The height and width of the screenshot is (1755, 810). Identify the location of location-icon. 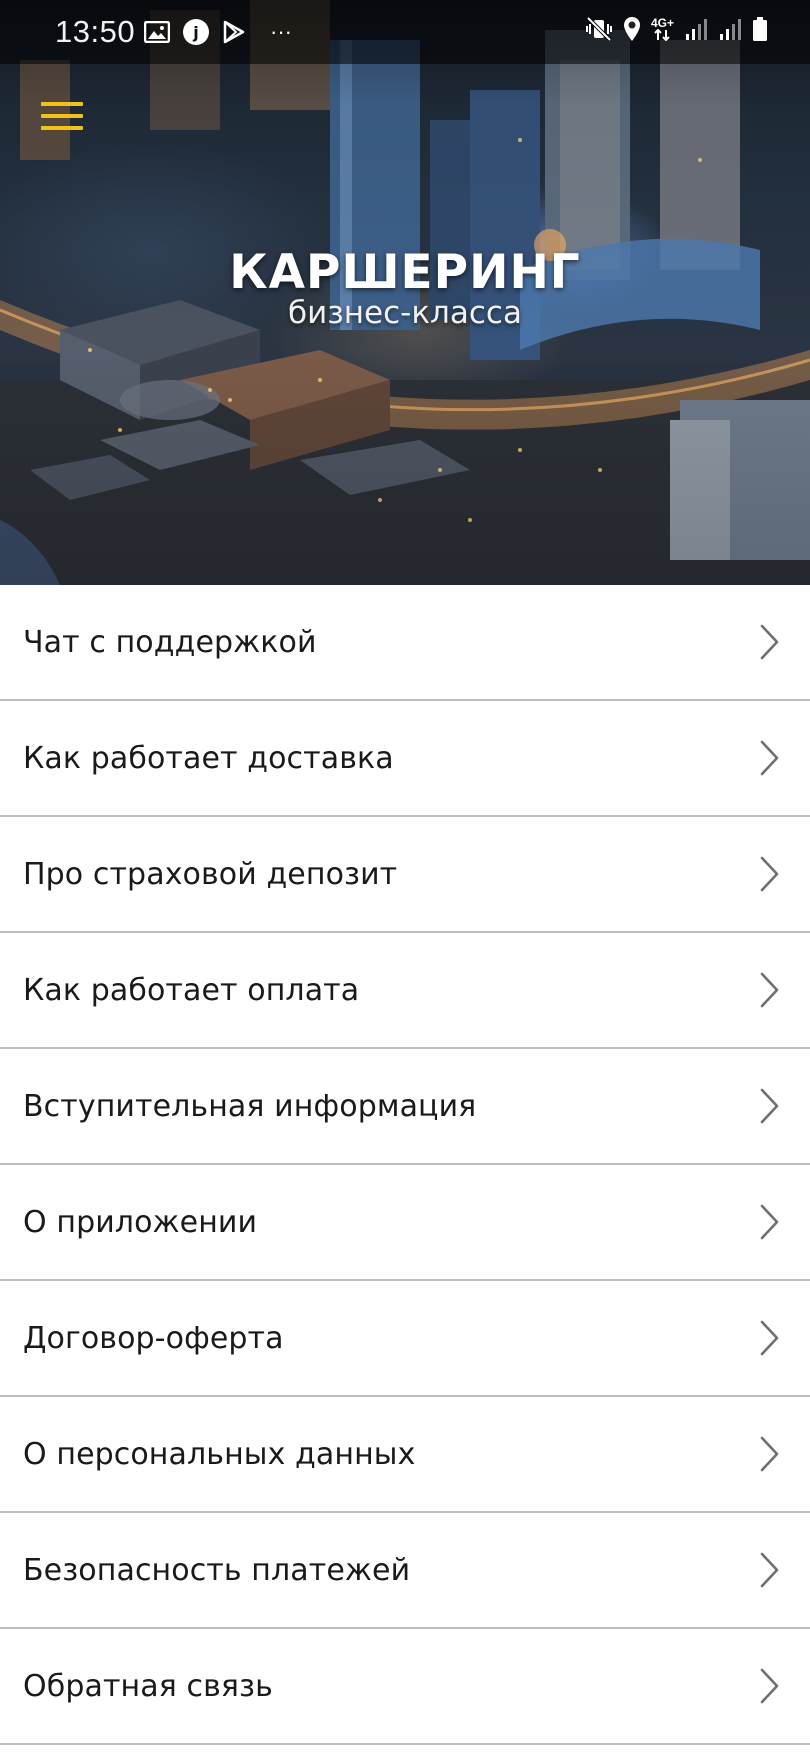
(632, 29).